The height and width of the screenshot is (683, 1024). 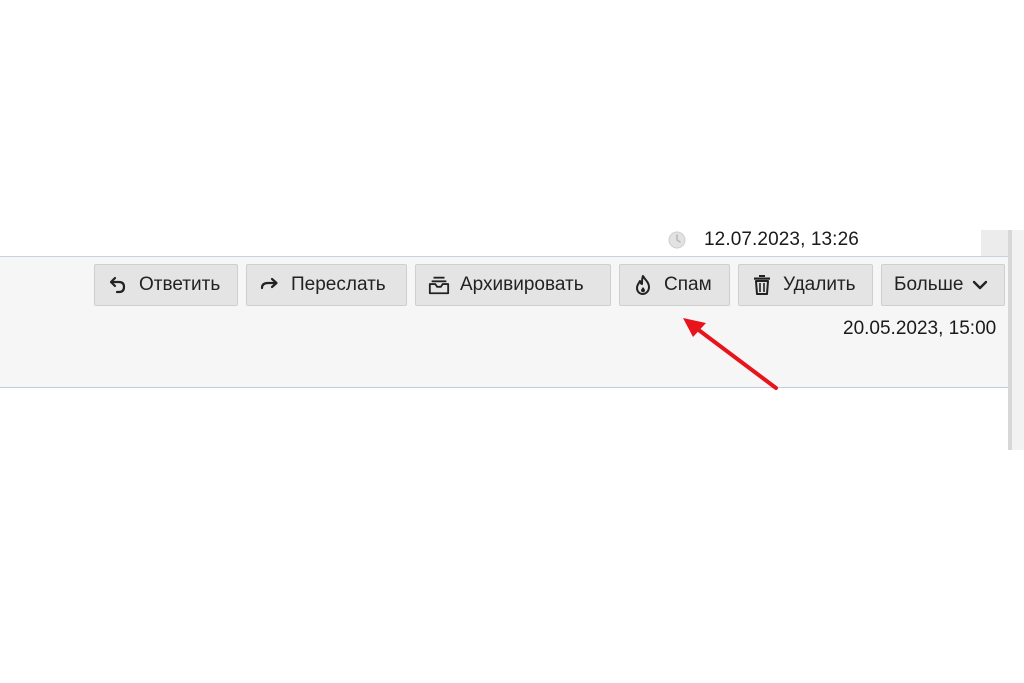 What do you see at coordinates (688, 284) in the screenshot?
I see `spam-label: Спам` at bounding box center [688, 284].